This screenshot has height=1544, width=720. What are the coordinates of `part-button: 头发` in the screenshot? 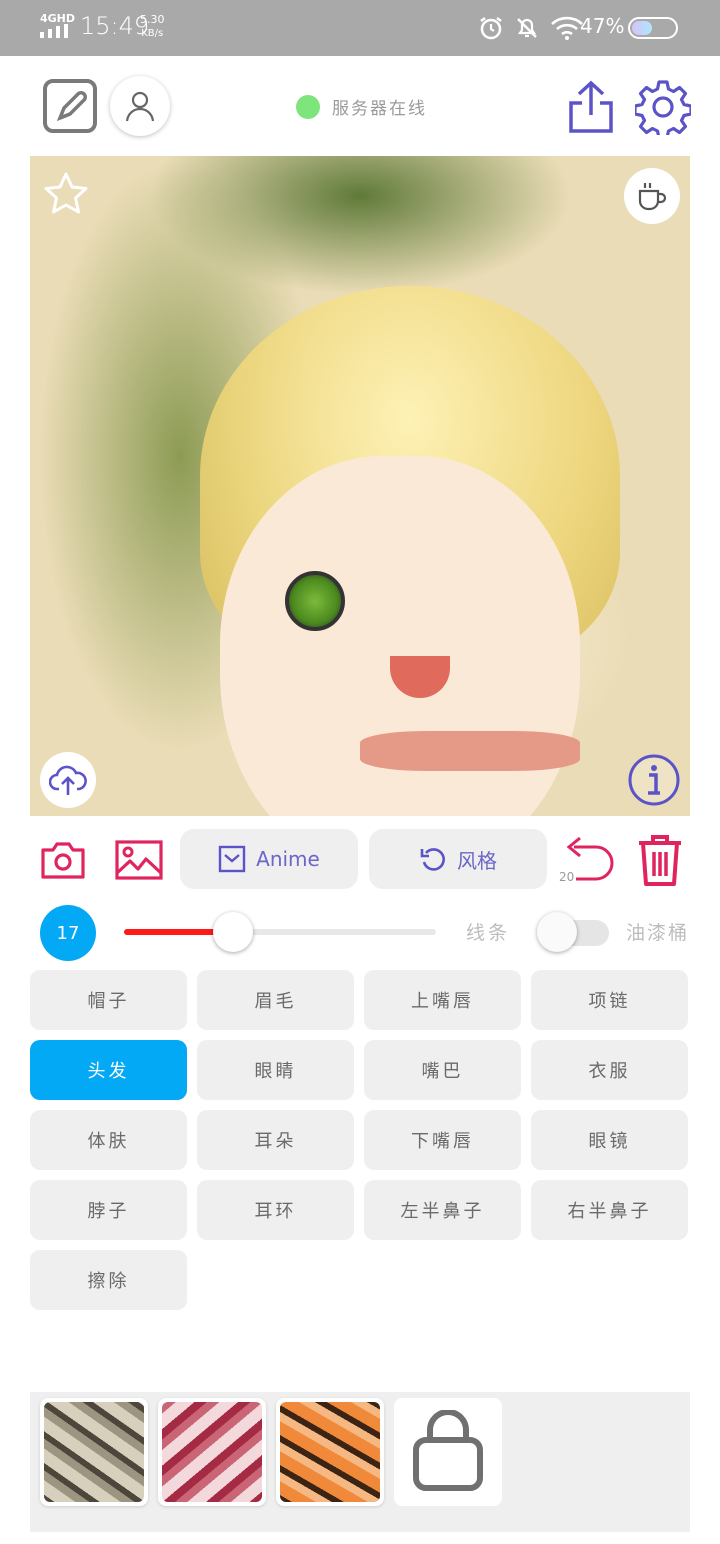 It's located at (108, 1070).